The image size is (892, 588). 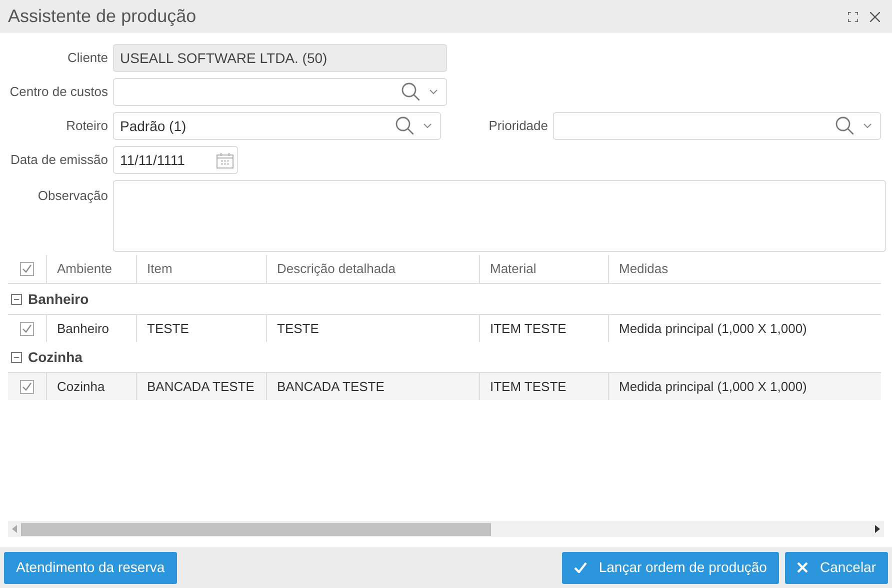 What do you see at coordinates (836, 568) in the screenshot?
I see `action-button: Cancelar` at bounding box center [836, 568].